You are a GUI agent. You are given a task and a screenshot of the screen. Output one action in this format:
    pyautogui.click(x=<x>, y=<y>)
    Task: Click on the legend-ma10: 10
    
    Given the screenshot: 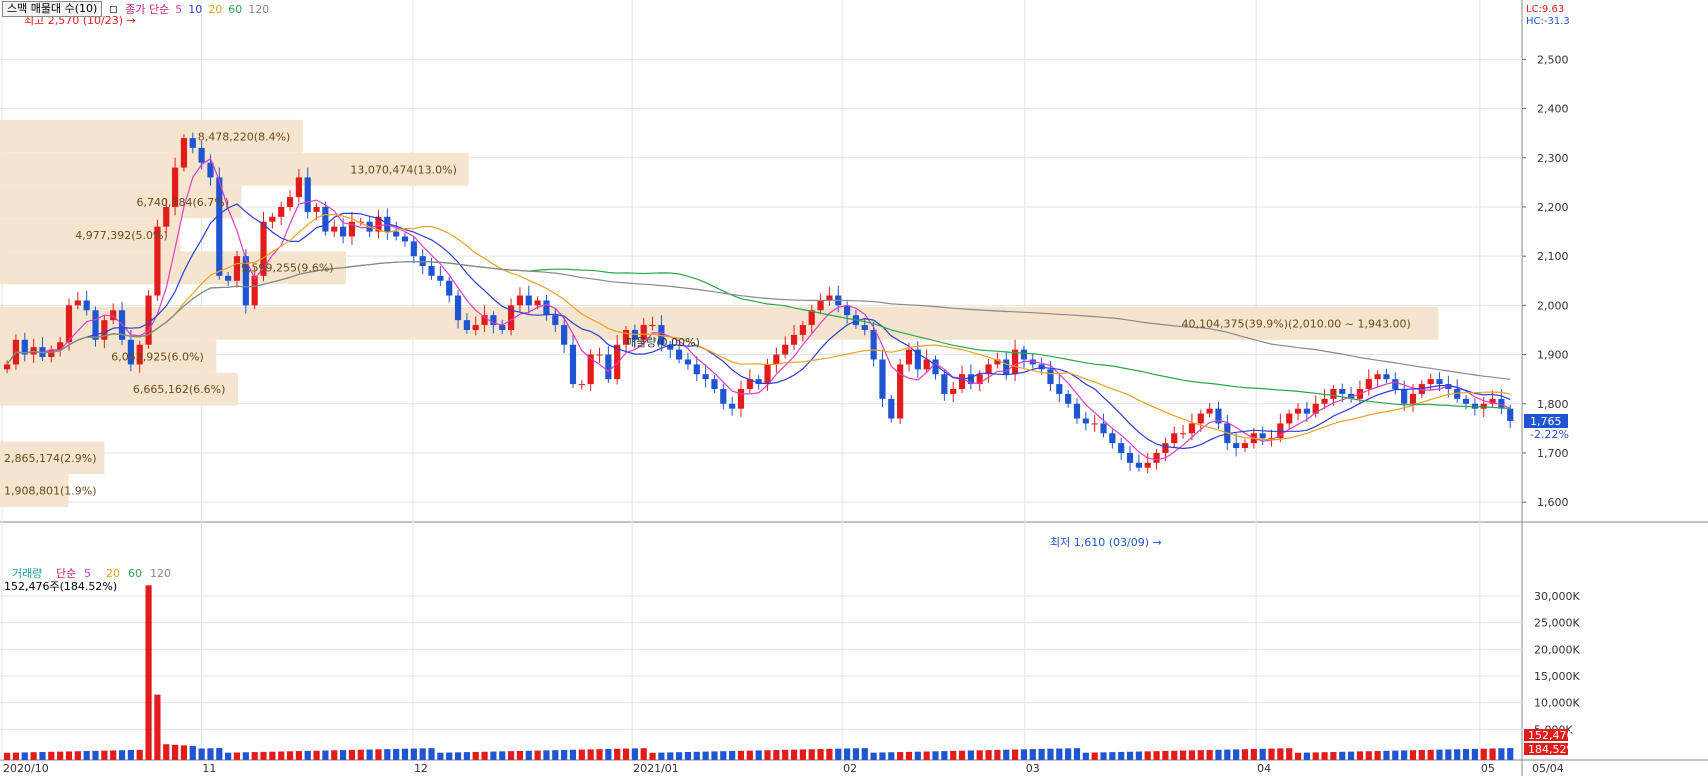 What is the action you would take?
    pyautogui.click(x=195, y=9)
    